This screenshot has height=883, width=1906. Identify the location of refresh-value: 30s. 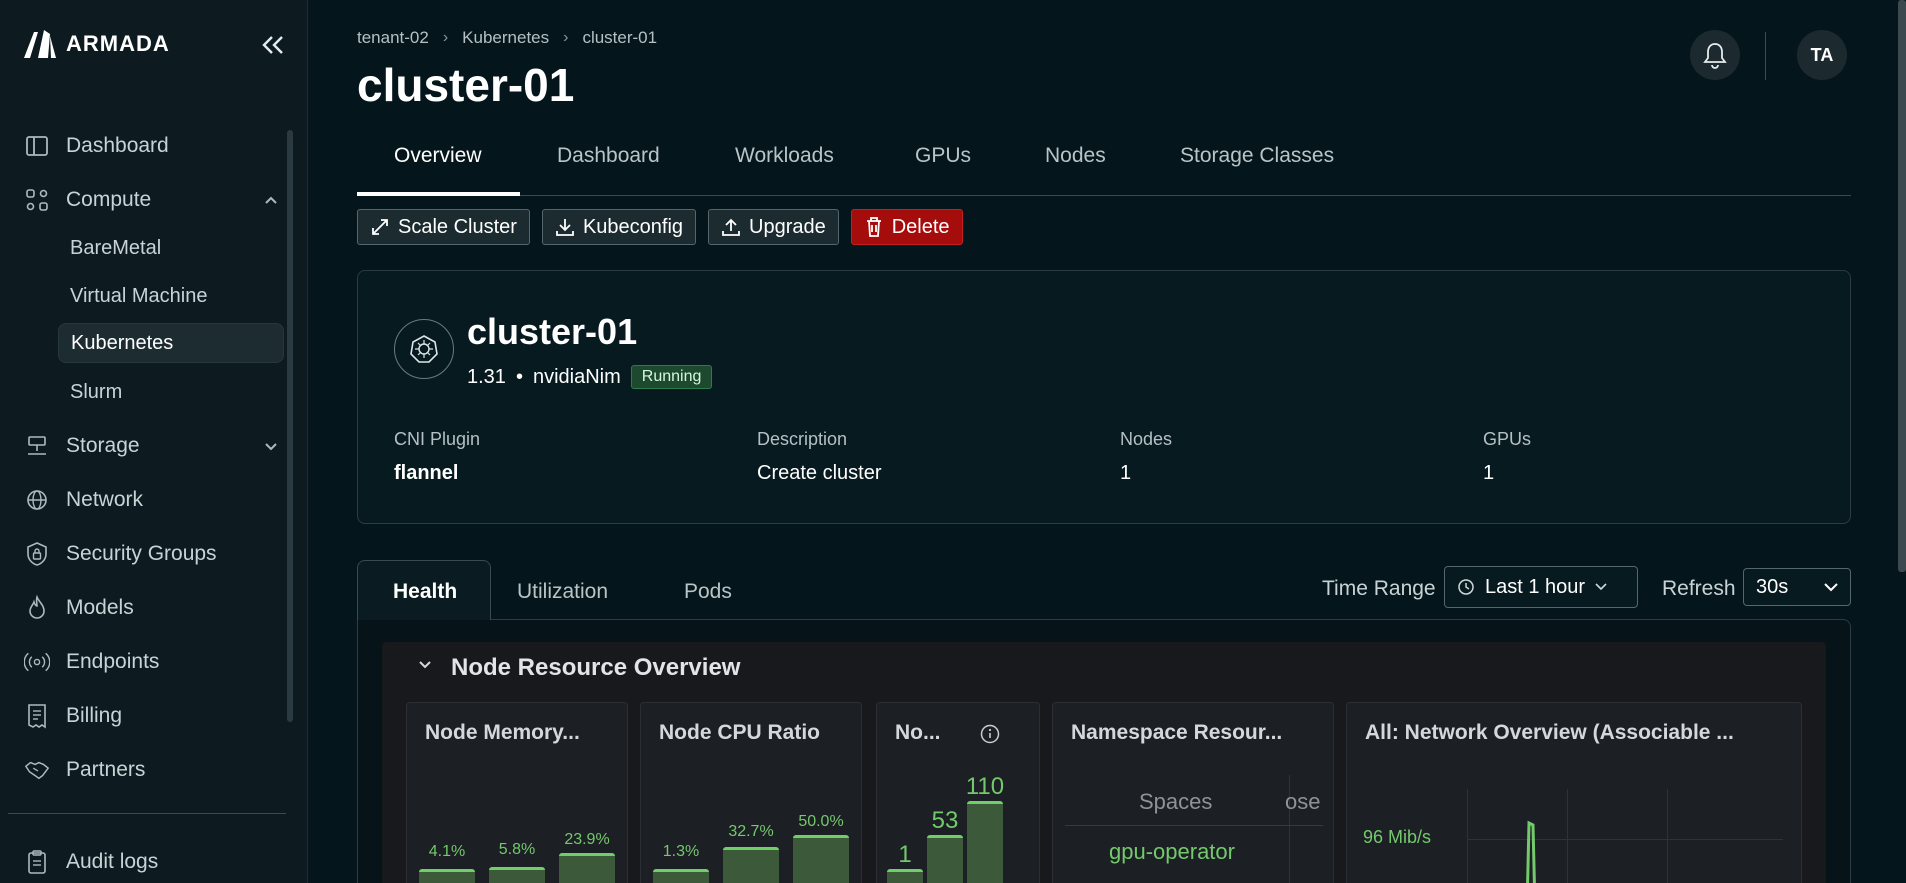
(1772, 586).